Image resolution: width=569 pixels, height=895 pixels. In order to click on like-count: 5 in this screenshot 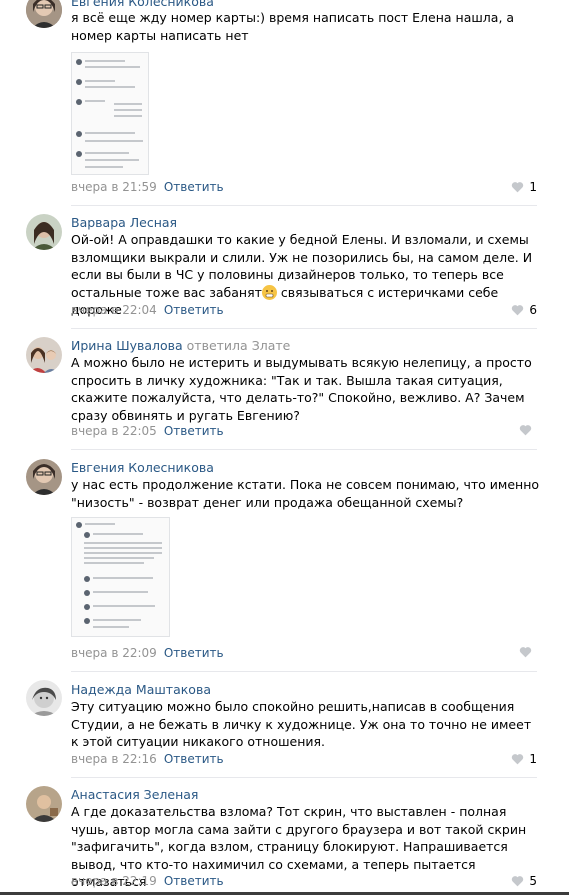, I will do `click(533, 881)`.